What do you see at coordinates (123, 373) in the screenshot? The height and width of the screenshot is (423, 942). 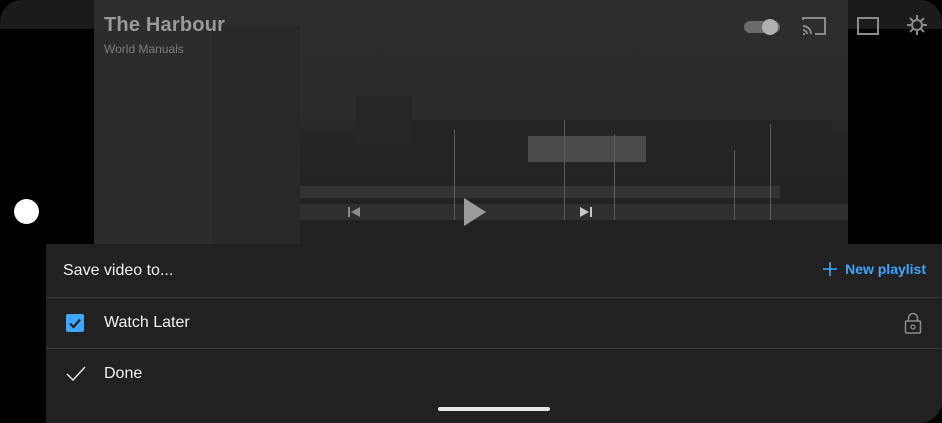 I see `done-label: Done` at bounding box center [123, 373].